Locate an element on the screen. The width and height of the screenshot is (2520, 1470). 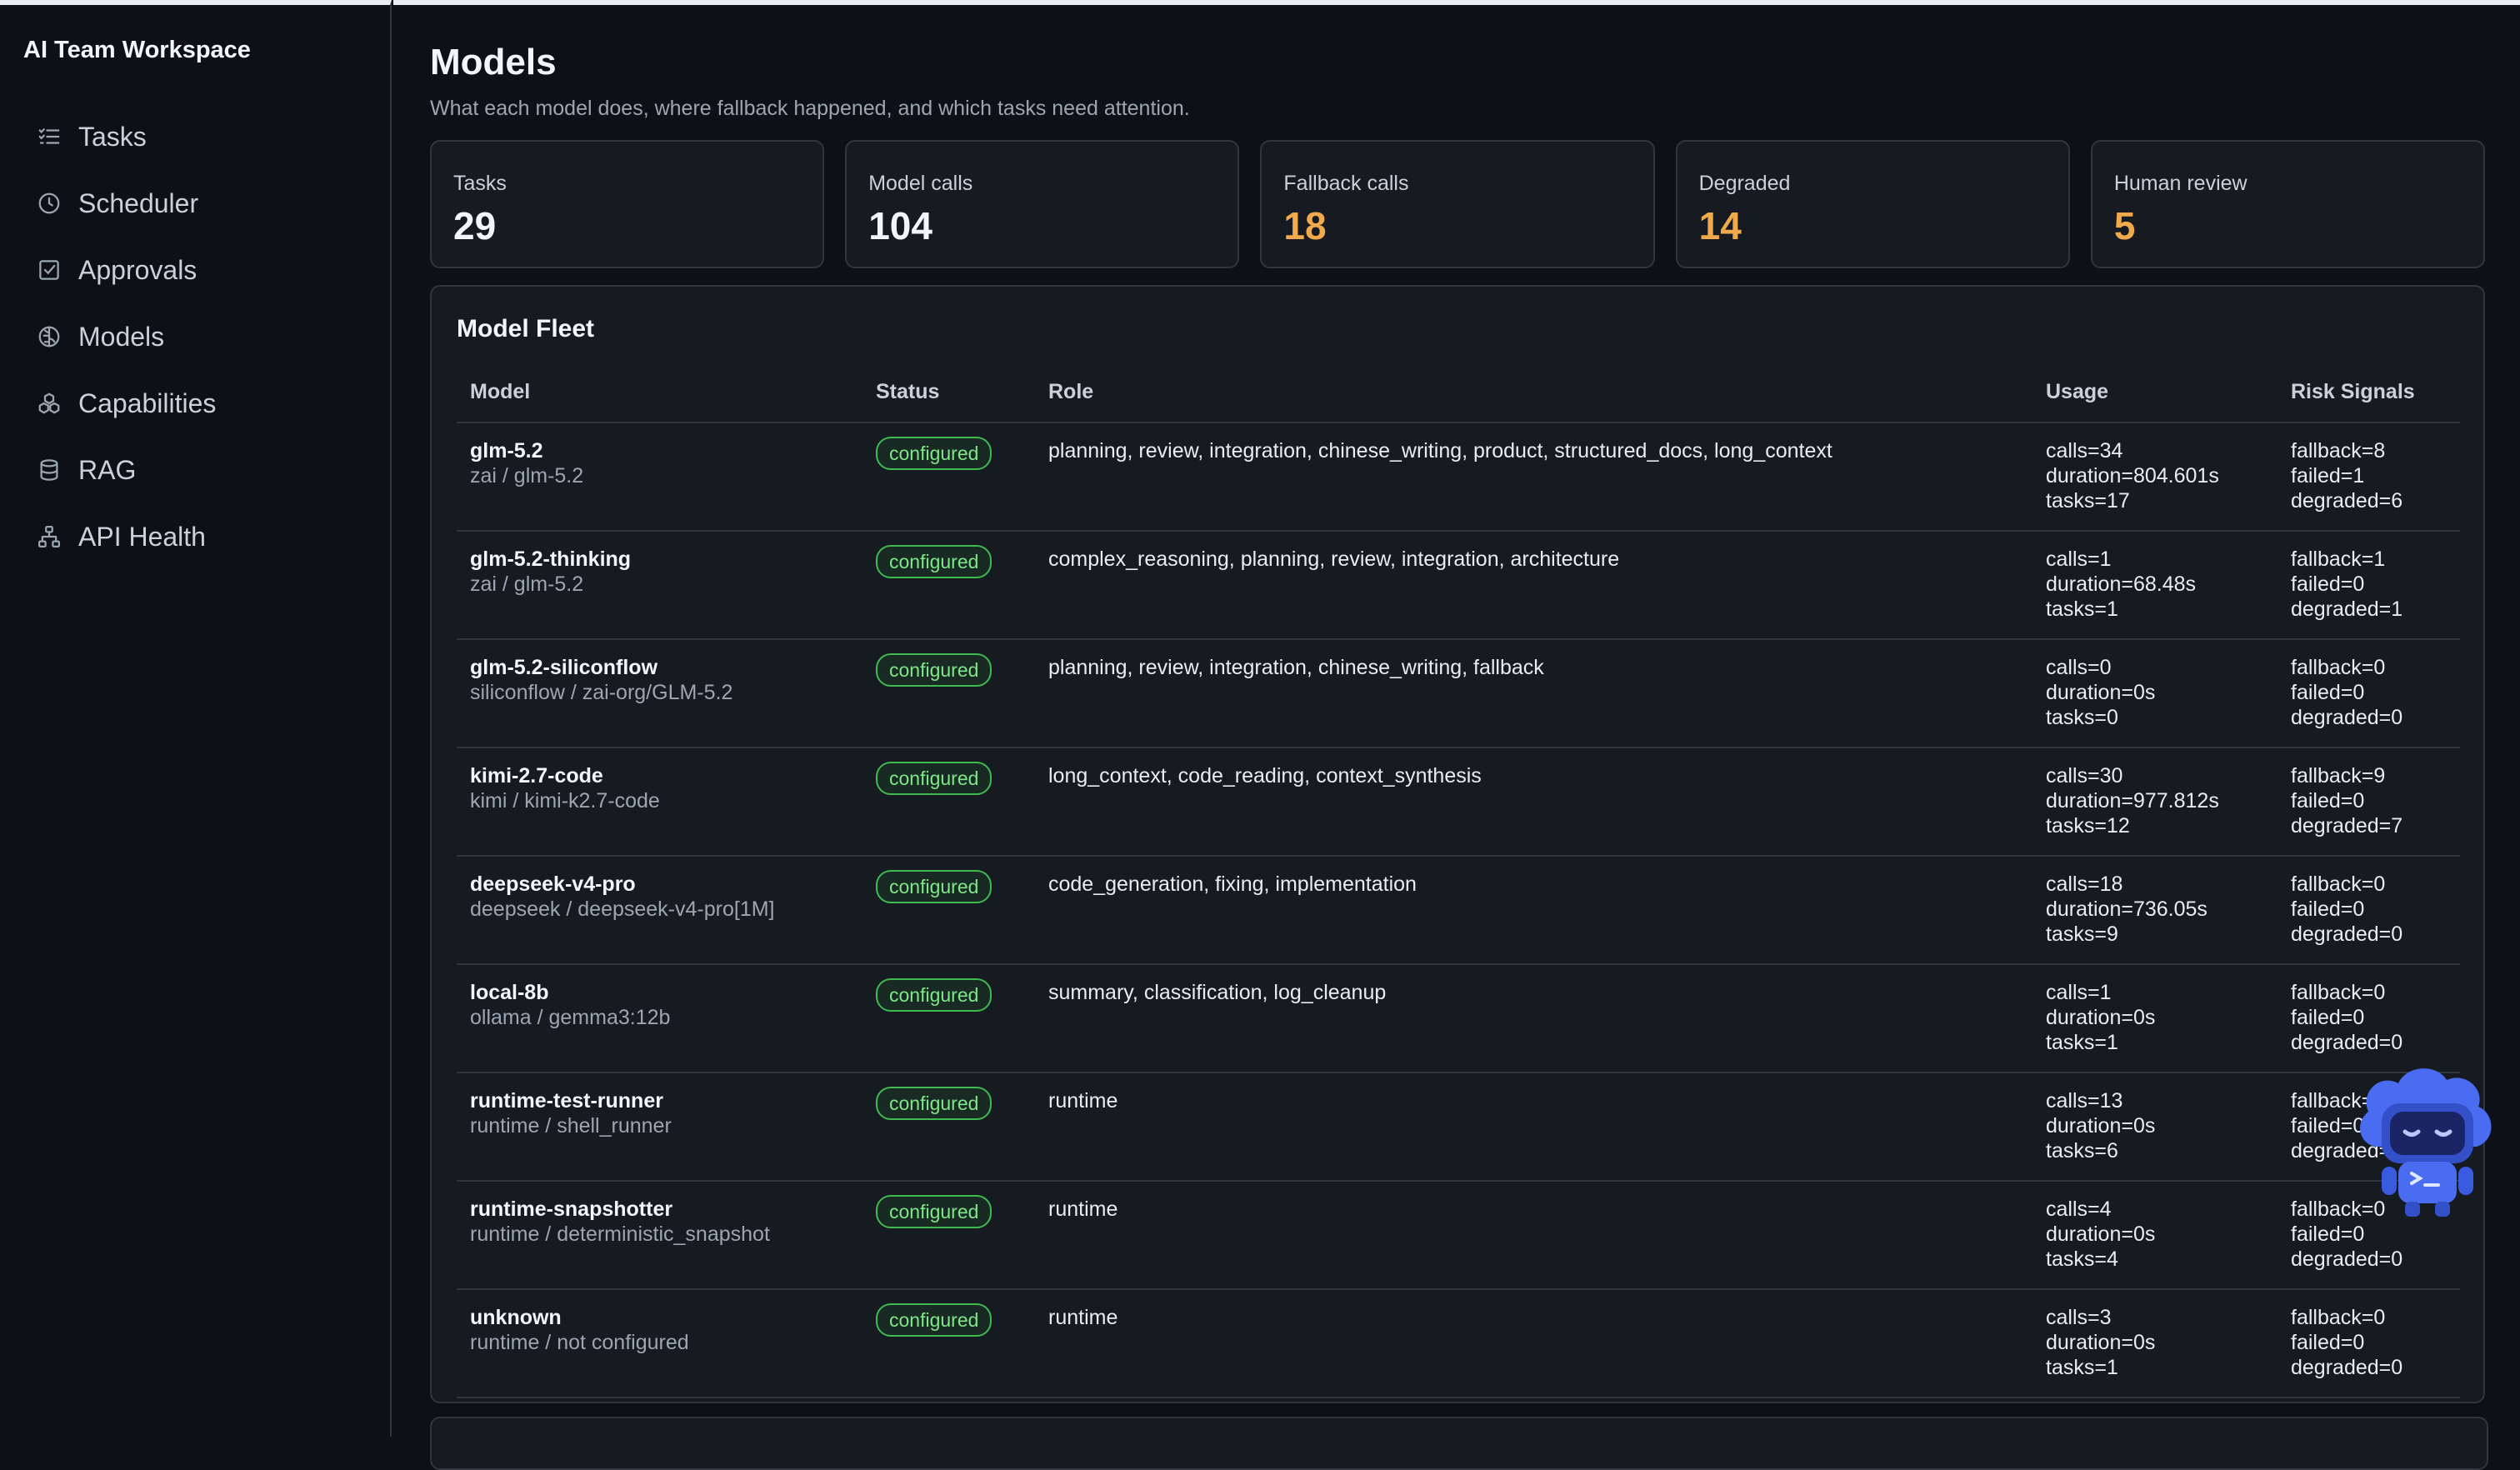
model-cell: glm-5.2-thinking zai / glm-5.2 is located at coordinates (659, 585).